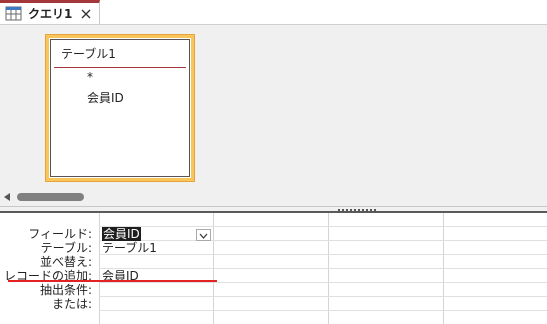 The image size is (547, 324). What do you see at coordinates (120, 67) in the screenshot?
I see `title-divider` at bounding box center [120, 67].